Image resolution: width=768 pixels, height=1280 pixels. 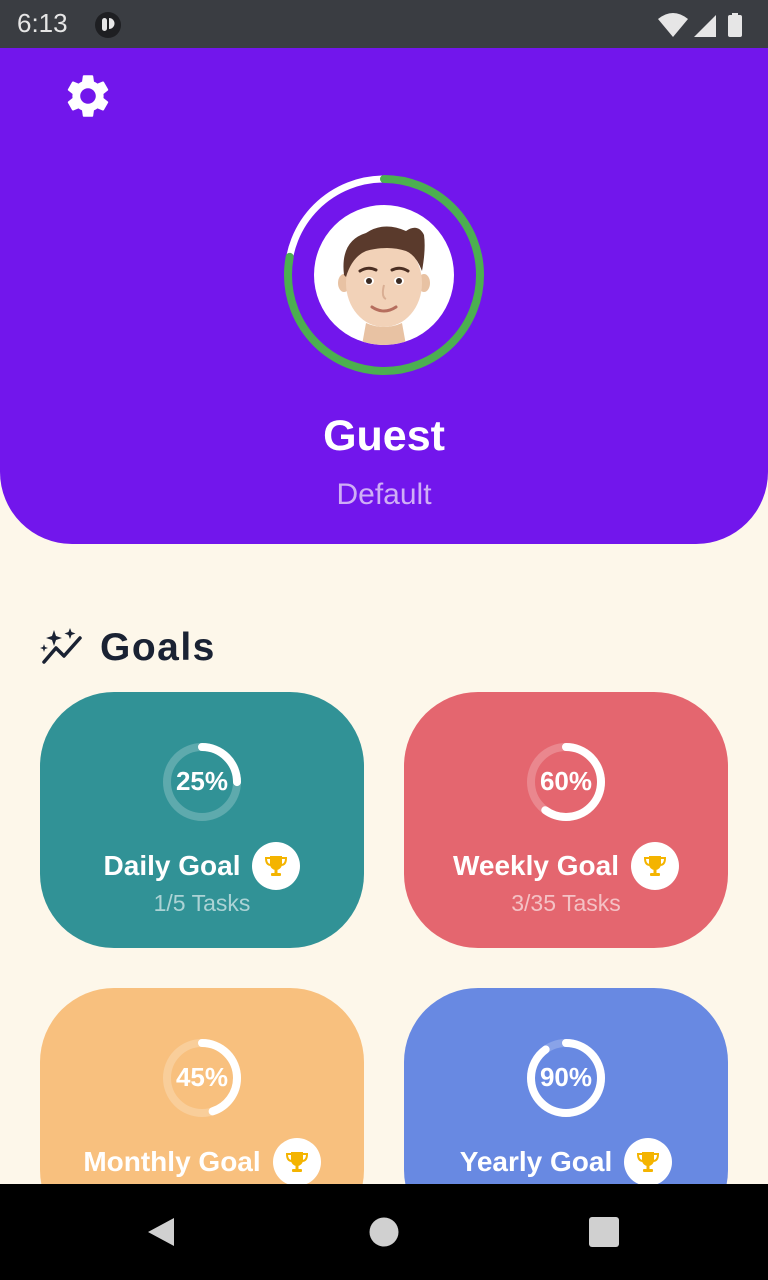 I want to click on status-time: 6:13, so click(x=42, y=23).